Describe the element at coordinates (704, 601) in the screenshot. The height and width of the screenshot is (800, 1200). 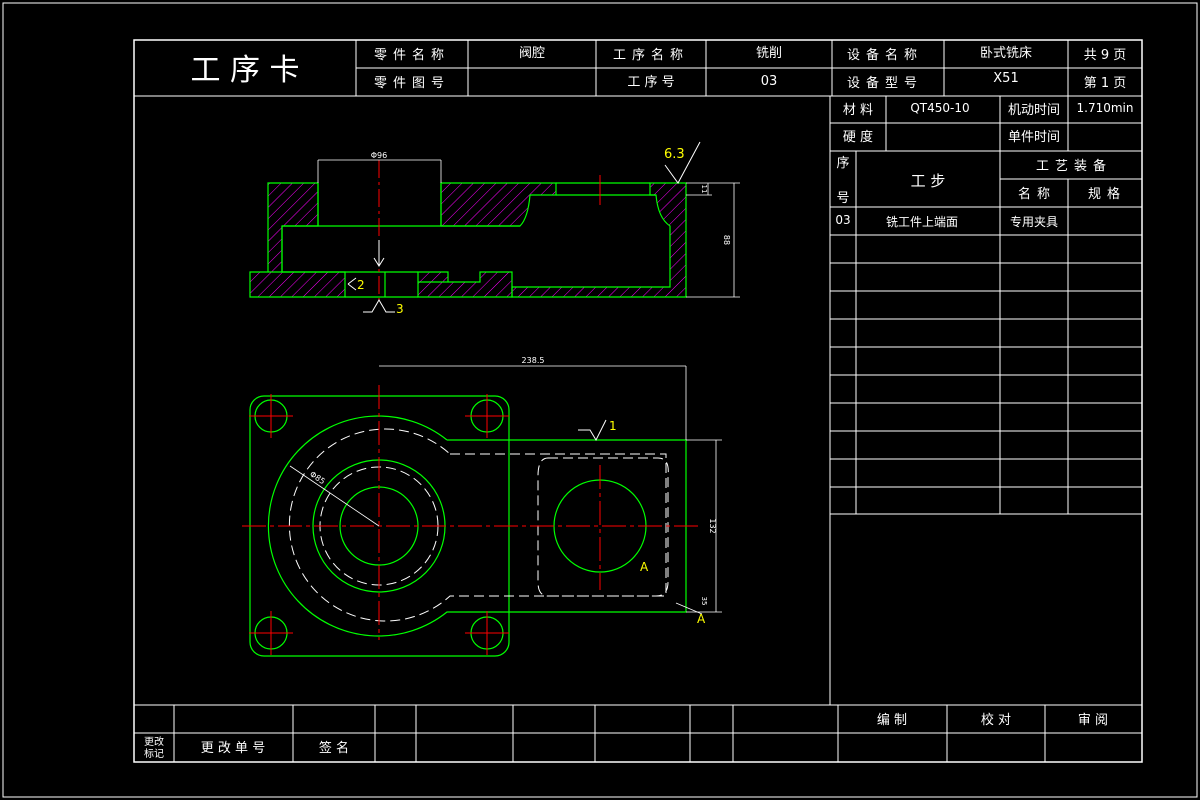
I see `dim-small-bottom: 35` at that location.